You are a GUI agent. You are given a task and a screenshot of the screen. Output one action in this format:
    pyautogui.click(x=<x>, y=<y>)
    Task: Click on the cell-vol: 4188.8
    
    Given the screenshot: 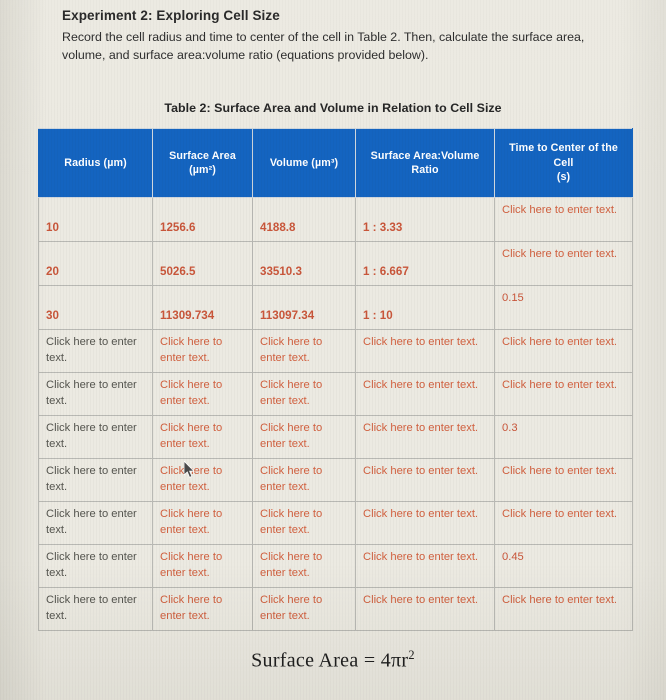 What is the action you would take?
    pyautogui.click(x=304, y=219)
    